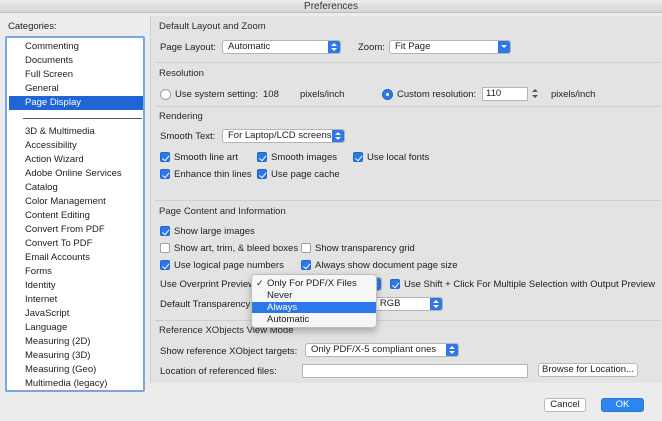 Image resolution: width=662 pixels, height=421 pixels. What do you see at coordinates (314, 307) in the screenshot?
I see `menu-item-always: Always` at bounding box center [314, 307].